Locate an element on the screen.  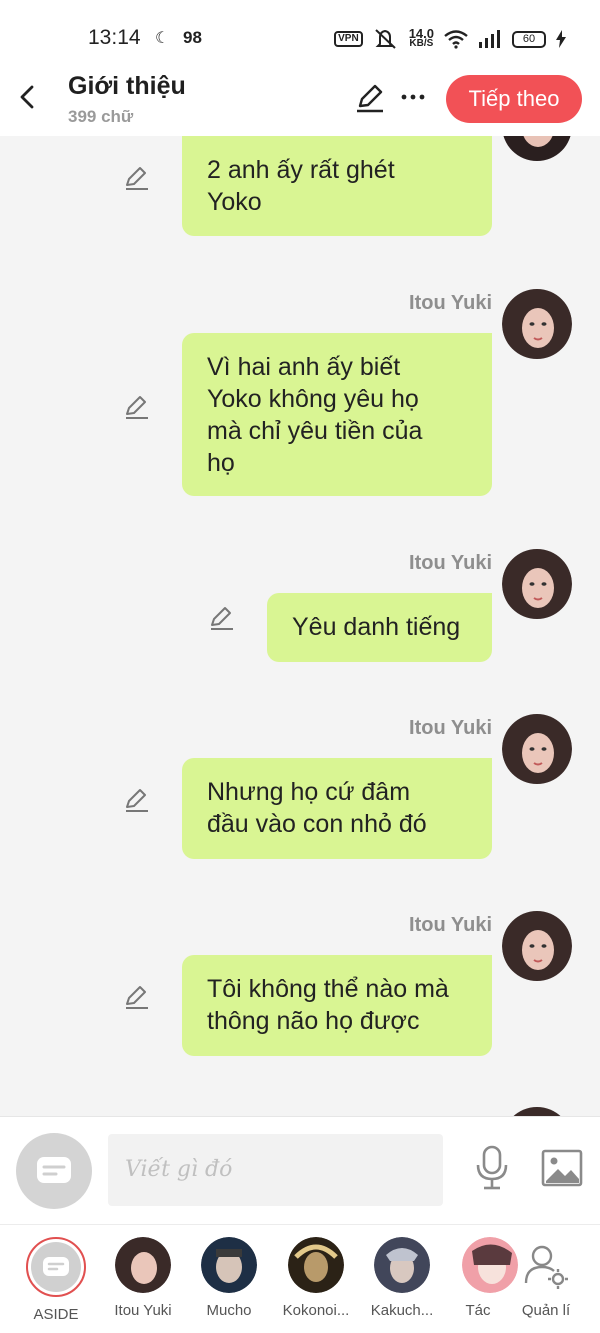
character-itou-yuki: Itou Yuki is located at coordinates (143, 1278).